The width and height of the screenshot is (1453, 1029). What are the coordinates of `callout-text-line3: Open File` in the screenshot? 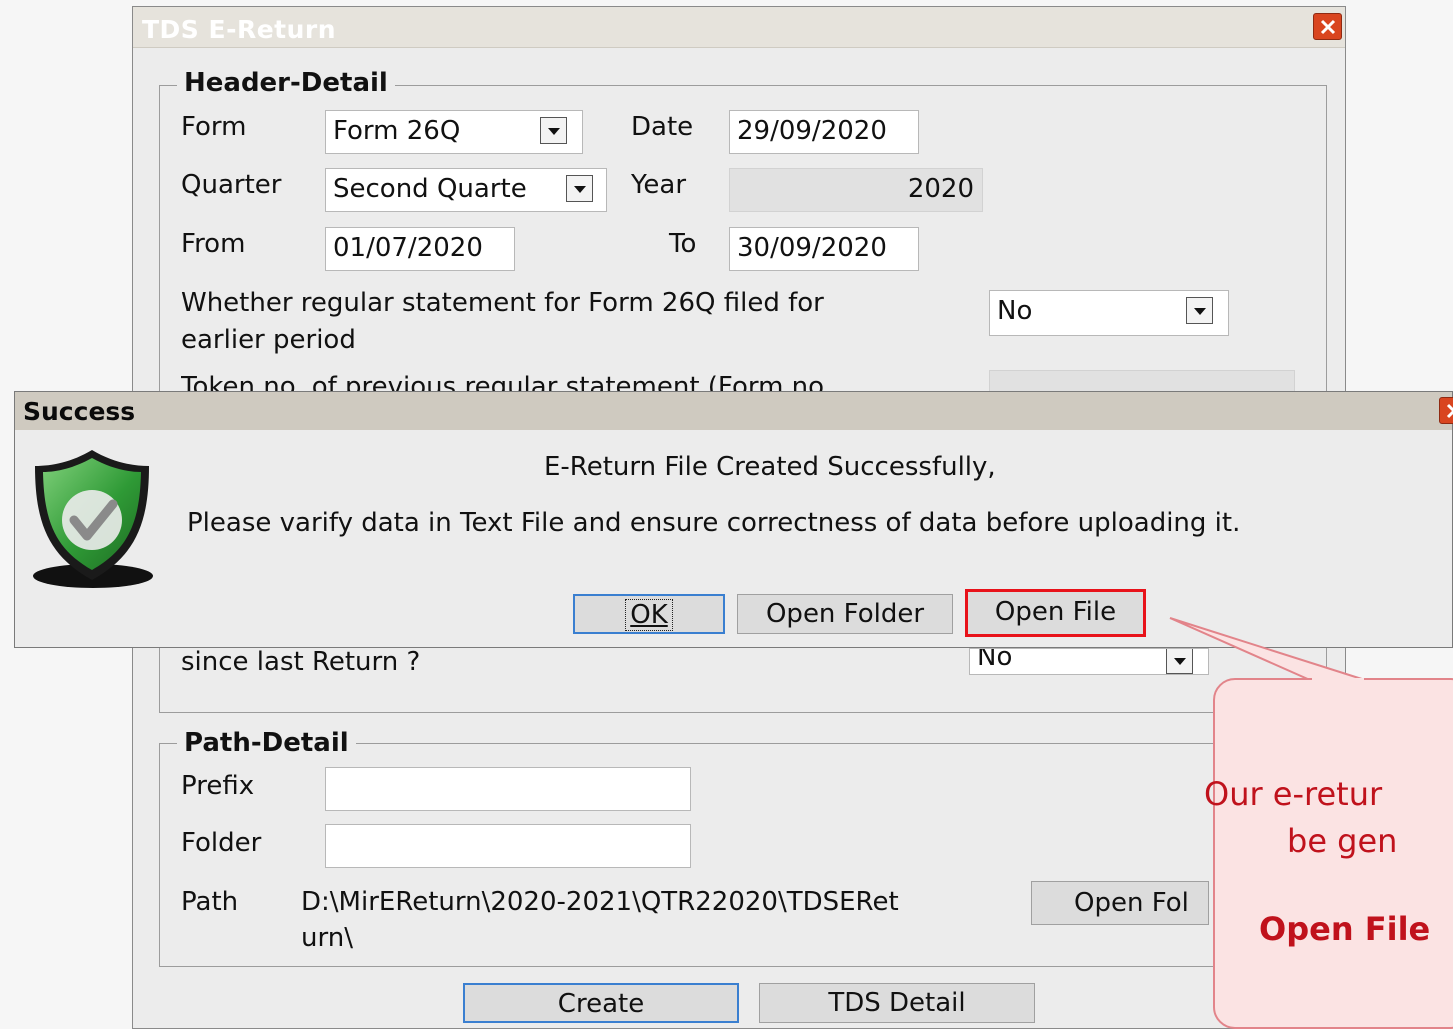 It's located at (1345, 929).